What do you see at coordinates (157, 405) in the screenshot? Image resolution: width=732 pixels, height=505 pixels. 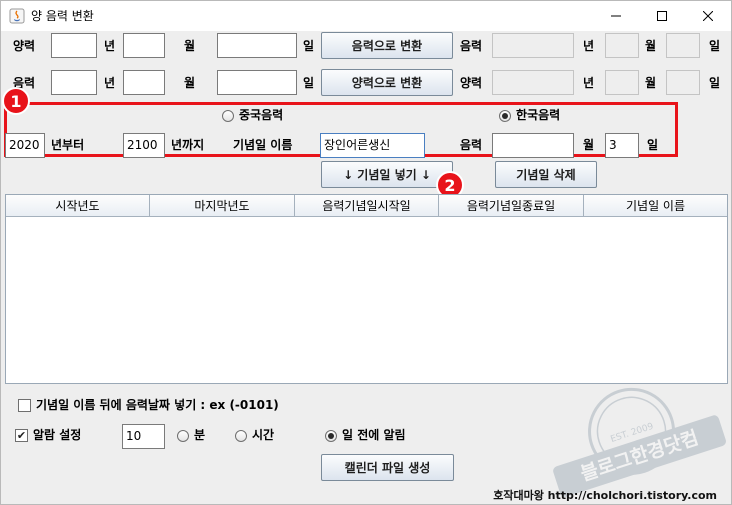 I see `append-lunar-label: 기념일 이름 뒤에 음력날짜 넣기 : ex (-0101)` at bounding box center [157, 405].